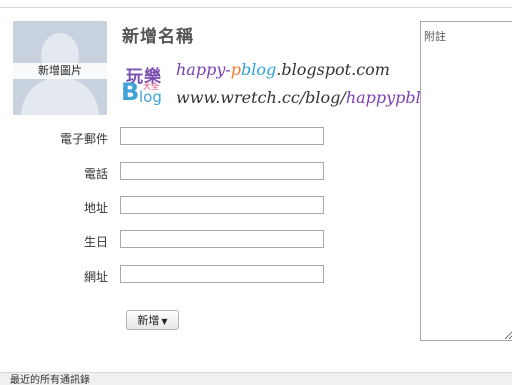  I want to click on address-label: 地址, so click(95, 208).